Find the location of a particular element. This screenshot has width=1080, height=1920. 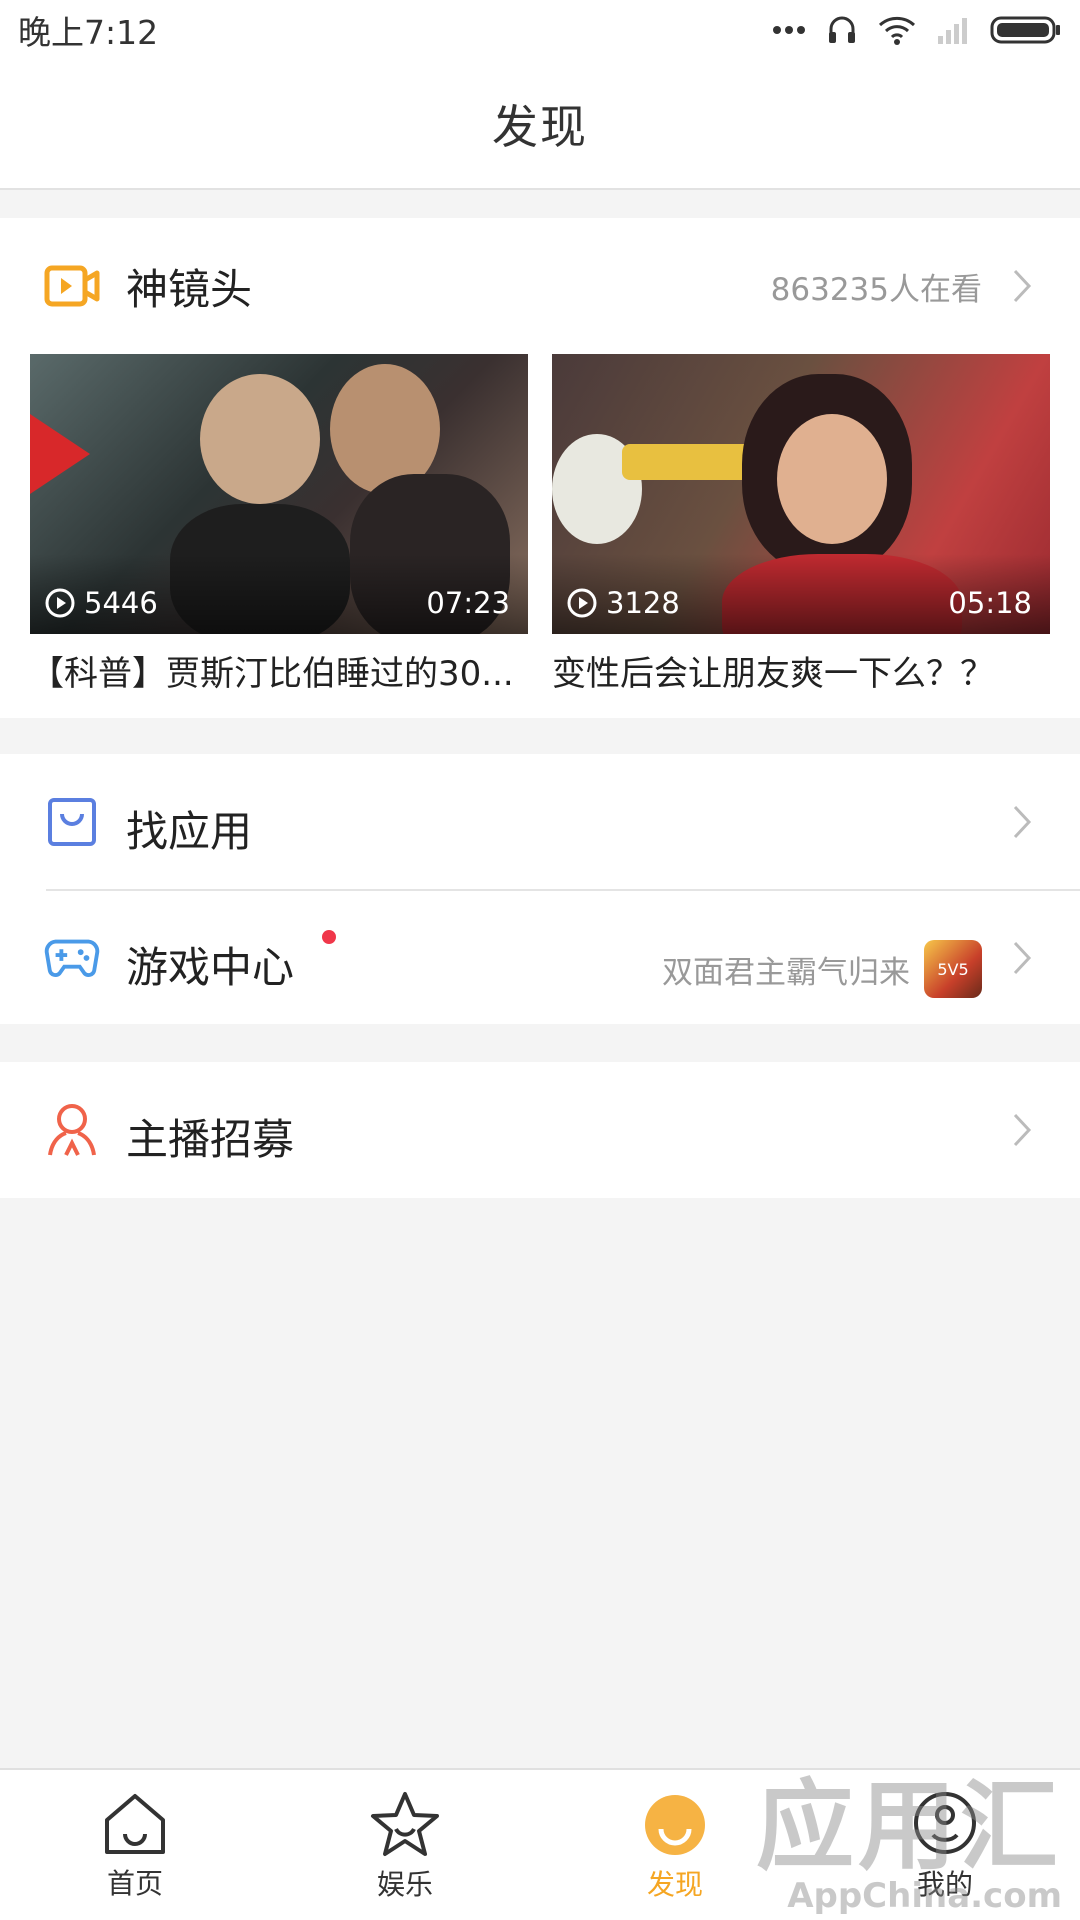

video-thumbnail: 3128 05:18 is located at coordinates (801, 494).